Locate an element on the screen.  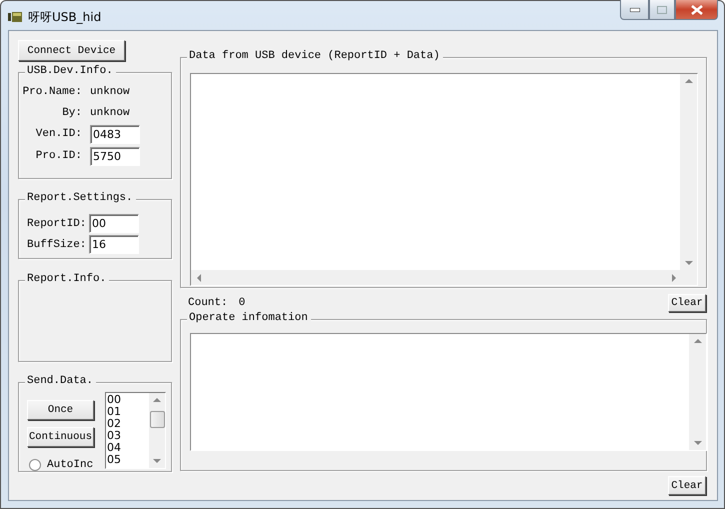
list-item: 04 is located at coordinates (128, 448).